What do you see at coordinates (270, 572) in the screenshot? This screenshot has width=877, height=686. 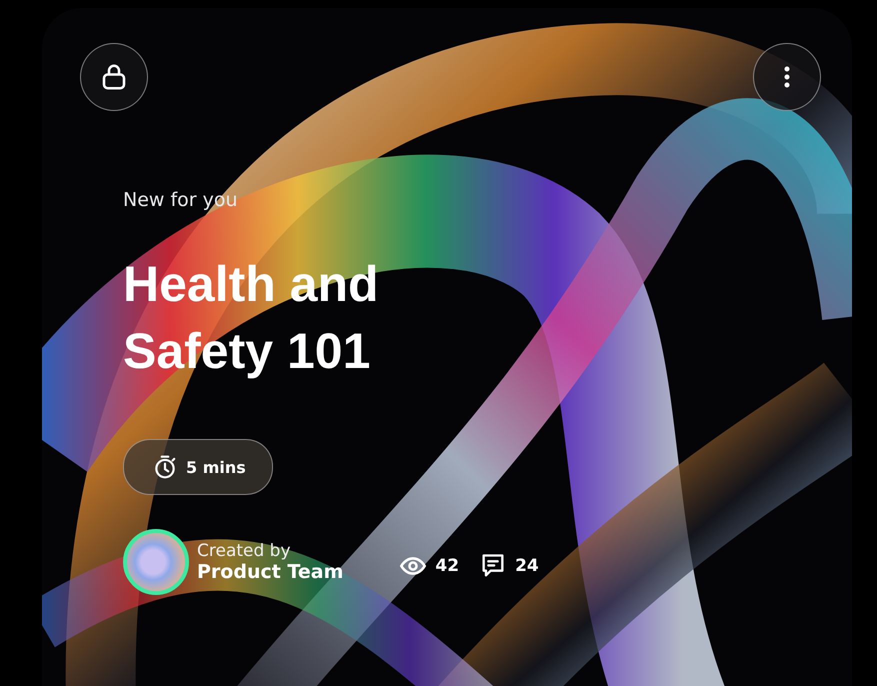 I see `author-name: Product Team` at bounding box center [270, 572].